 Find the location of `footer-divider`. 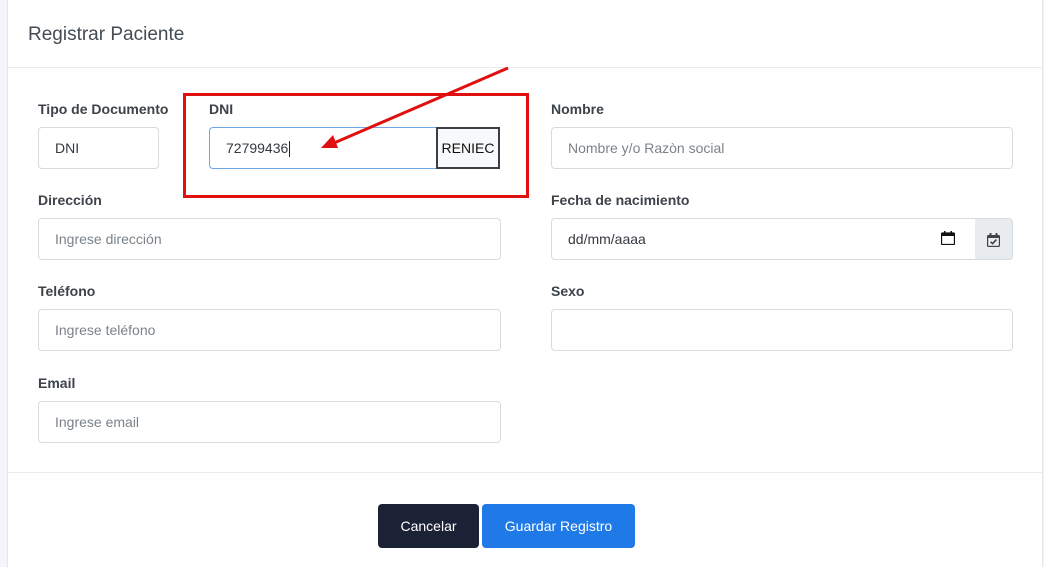

footer-divider is located at coordinates (525, 472).